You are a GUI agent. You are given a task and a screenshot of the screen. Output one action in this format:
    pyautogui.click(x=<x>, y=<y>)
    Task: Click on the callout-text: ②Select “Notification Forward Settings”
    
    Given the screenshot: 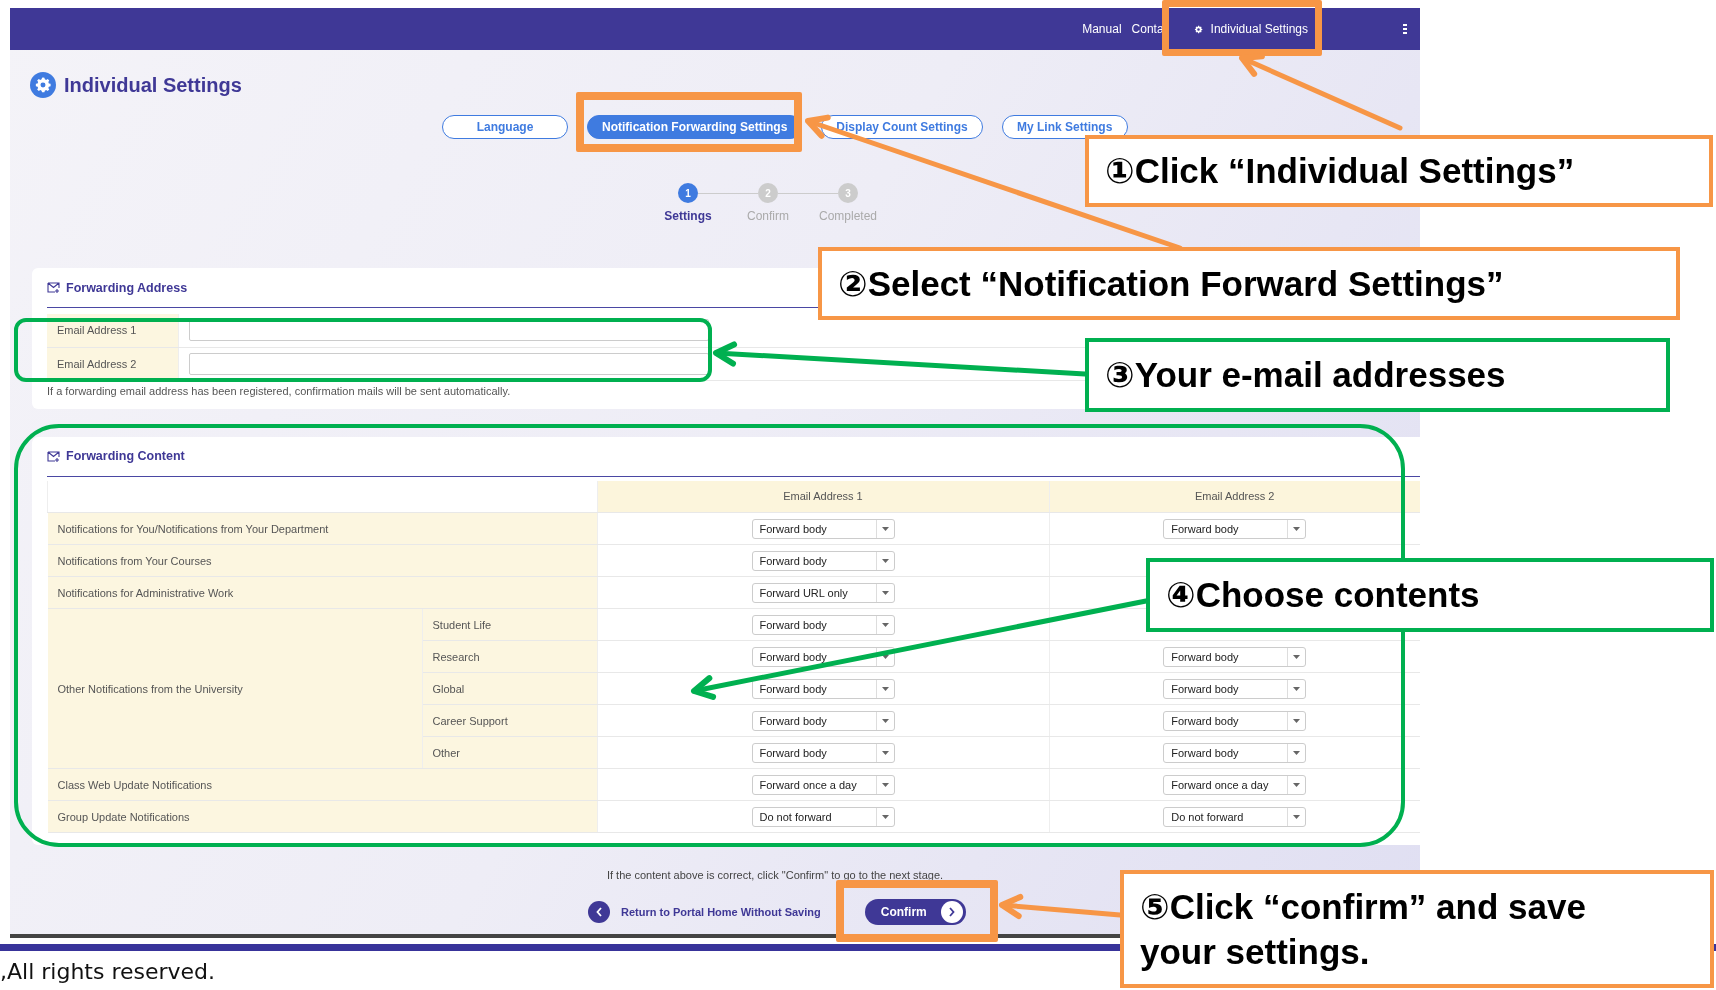 What is the action you would take?
    pyautogui.click(x=1249, y=283)
    